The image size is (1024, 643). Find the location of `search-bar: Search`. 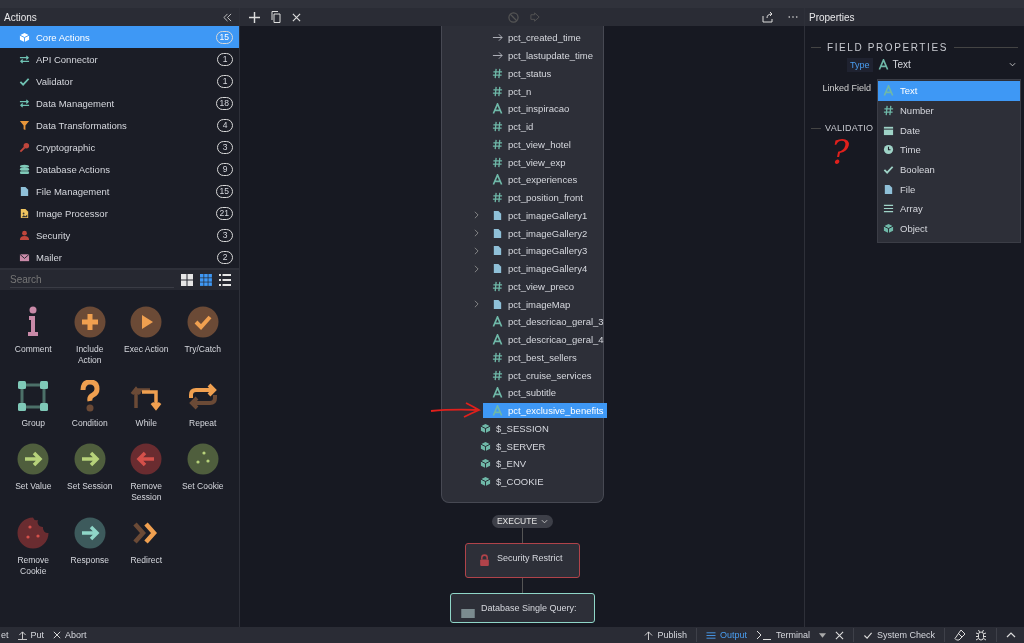

search-bar: Search is located at coordinates (119, 280).